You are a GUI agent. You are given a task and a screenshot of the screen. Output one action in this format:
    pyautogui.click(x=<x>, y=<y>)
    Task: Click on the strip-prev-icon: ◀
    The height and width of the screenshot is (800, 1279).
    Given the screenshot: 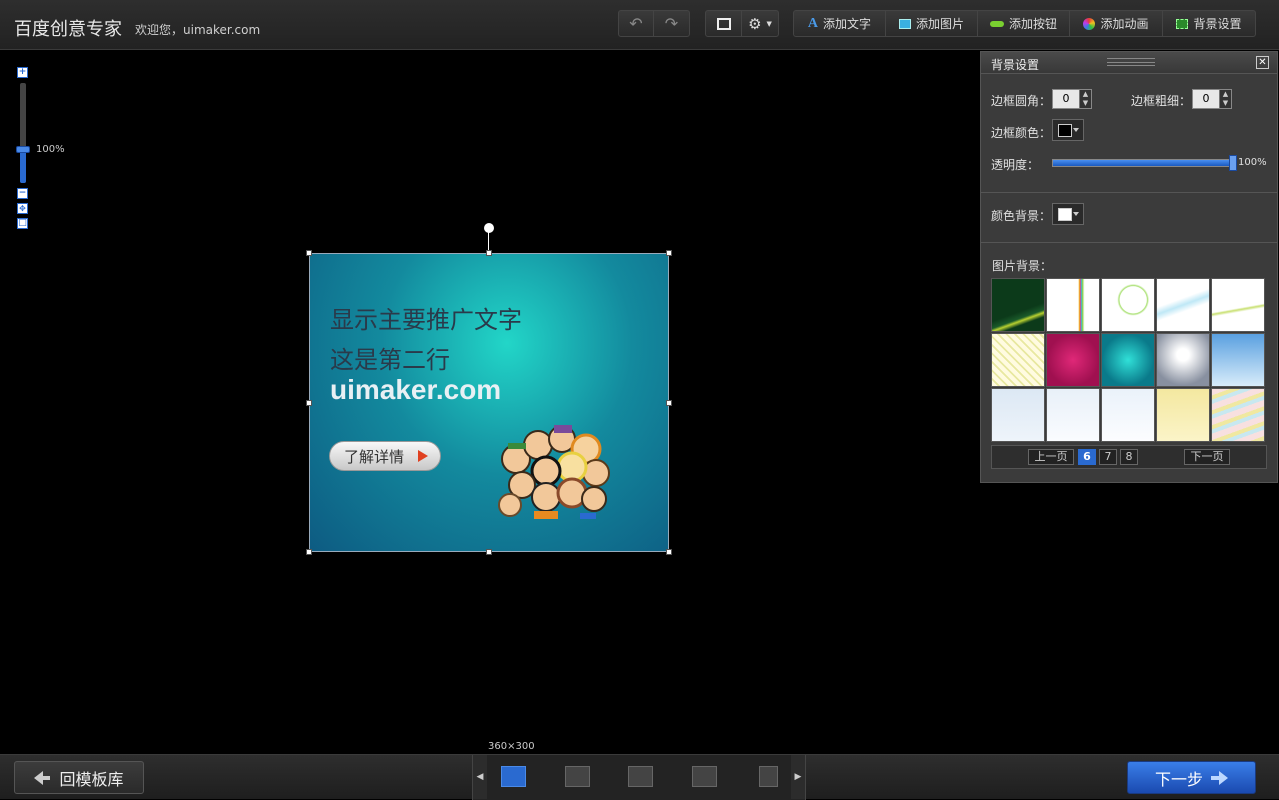 What is the action you would take?
    pyautogui.click(x=480, y=777)
    